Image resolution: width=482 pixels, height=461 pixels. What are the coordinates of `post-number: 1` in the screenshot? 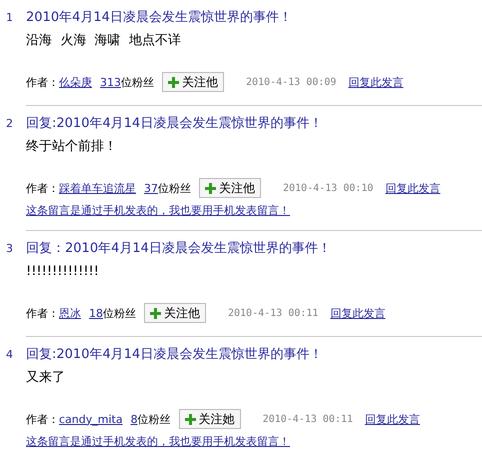 It's located at (10, 18).